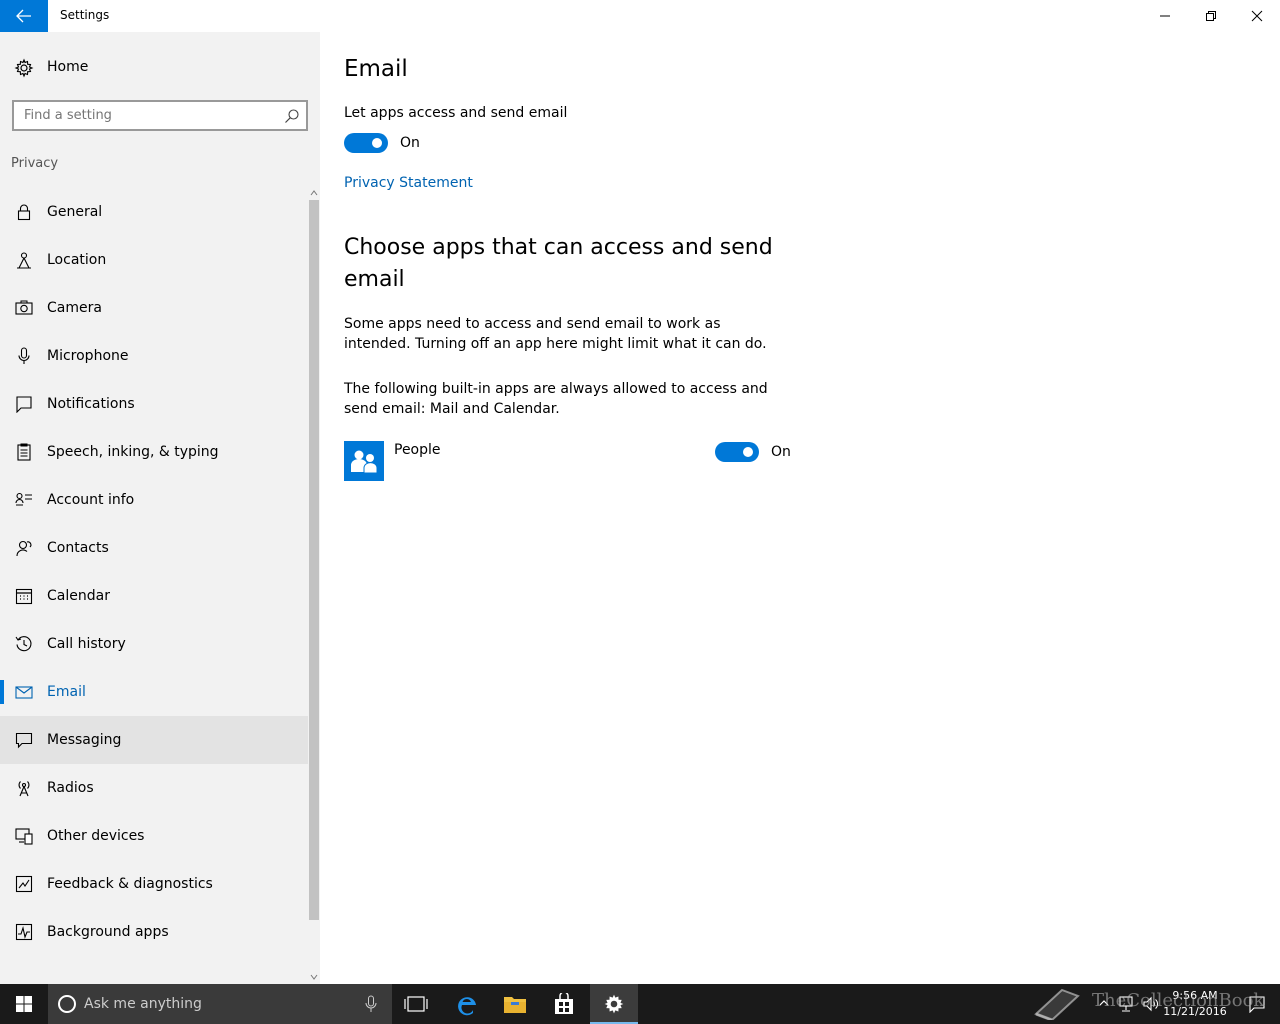 The image size is (1280, 1024). I want to click on close-button, so click(1257, 16).